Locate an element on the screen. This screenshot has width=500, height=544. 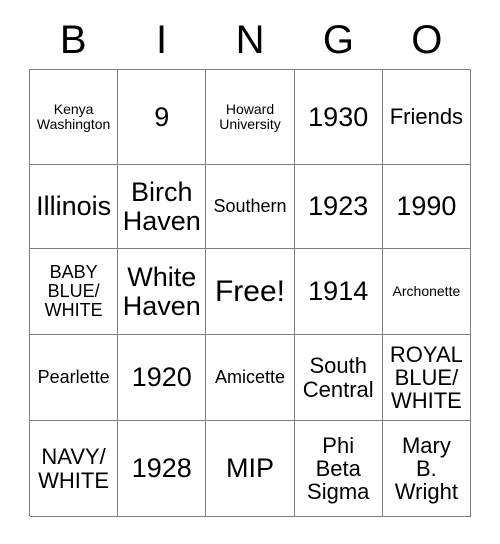
bingo-cell-label: Kenya Washington is located at coordinates (73, 116).